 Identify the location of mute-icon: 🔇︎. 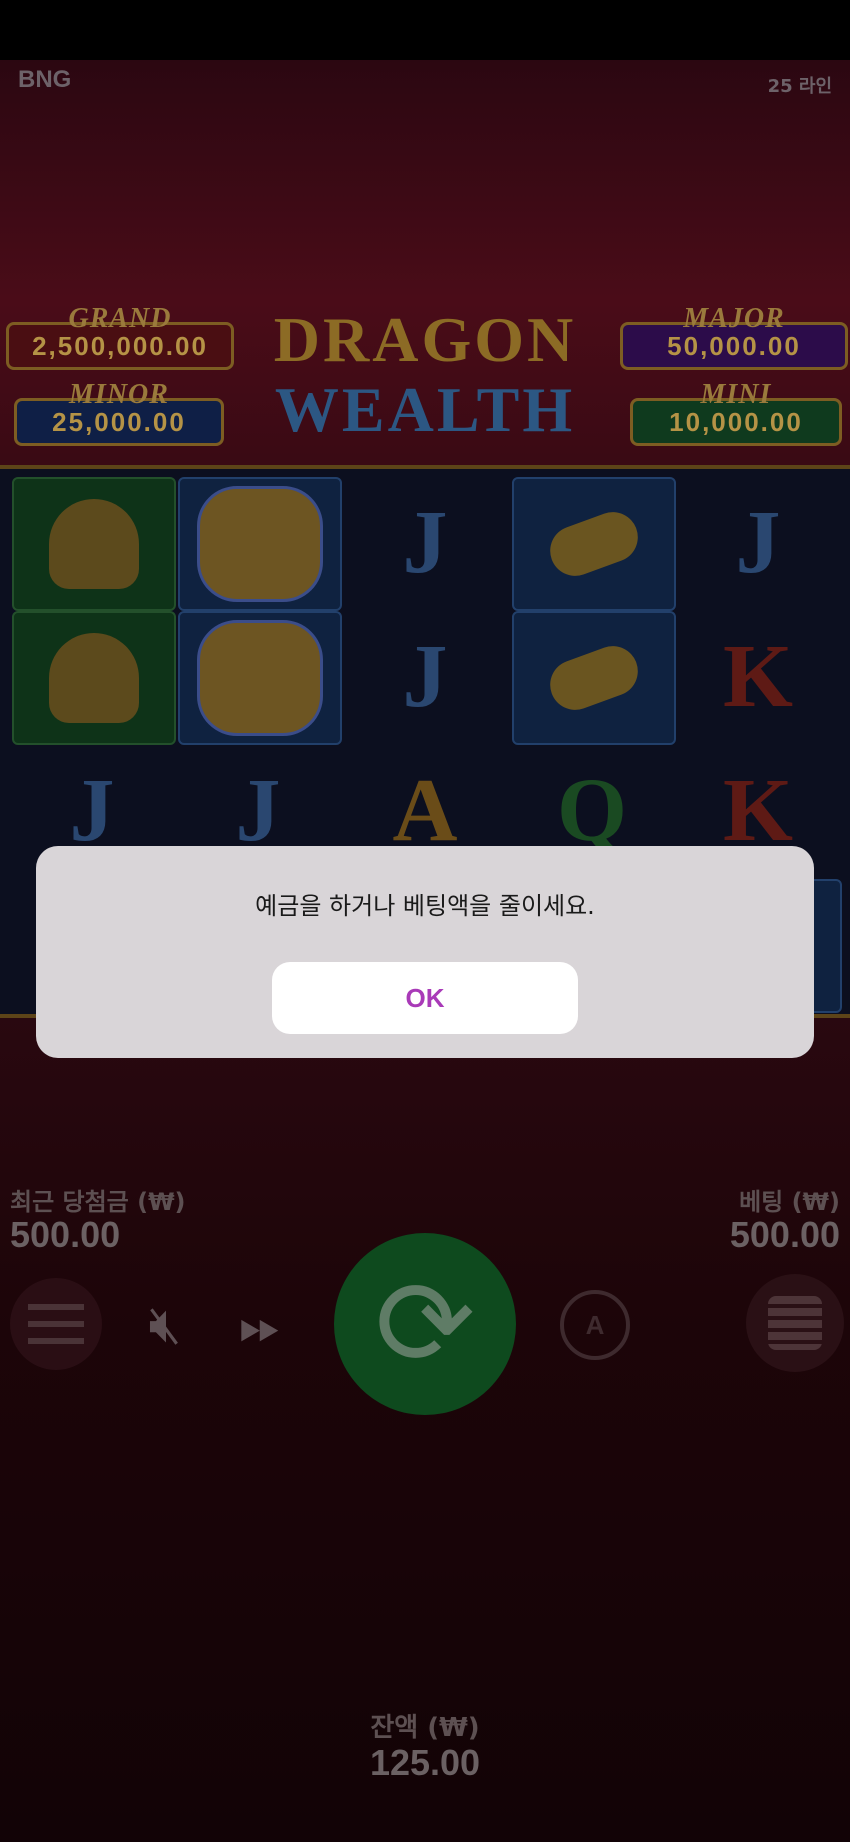
(165, 1324).